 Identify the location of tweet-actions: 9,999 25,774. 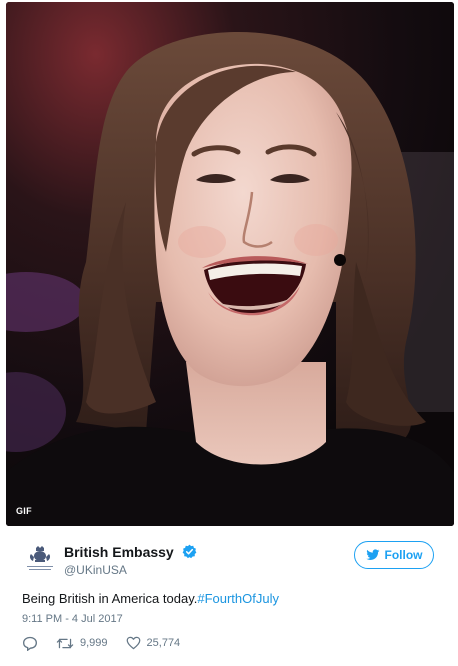
(110, 643).